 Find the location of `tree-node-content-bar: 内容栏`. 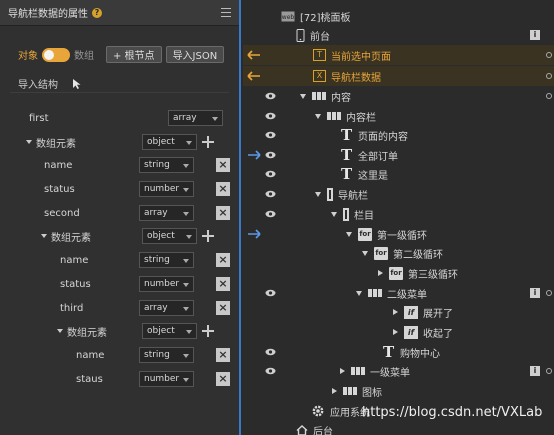

tree-node-content-bar: 内容栏 is located at coordinates (398, 116).